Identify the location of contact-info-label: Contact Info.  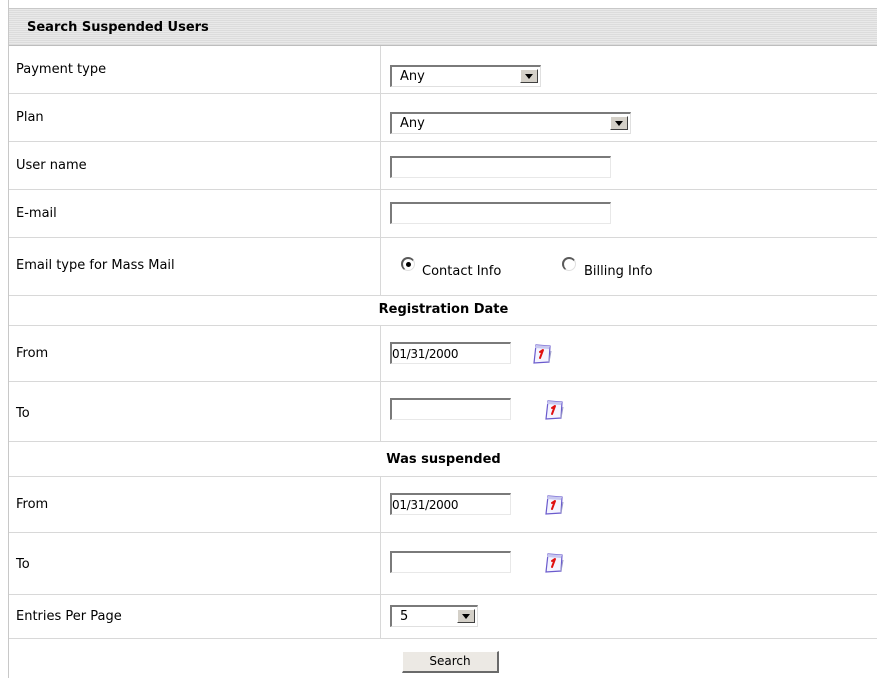
(462, 271).